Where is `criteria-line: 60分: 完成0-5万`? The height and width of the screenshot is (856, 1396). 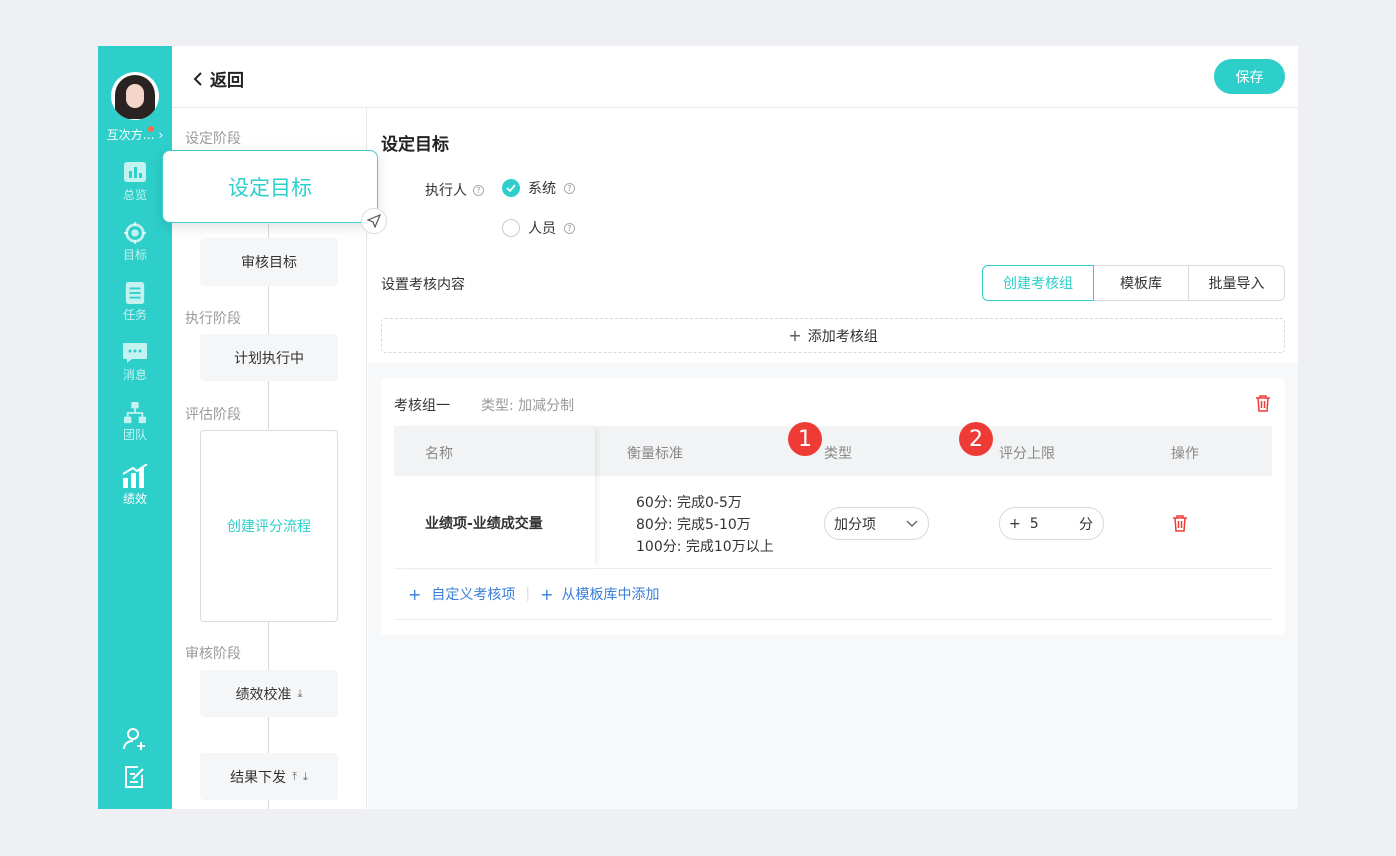
criteria-line: 60分: 完成0-5万 is located at coordinates (689, 503).